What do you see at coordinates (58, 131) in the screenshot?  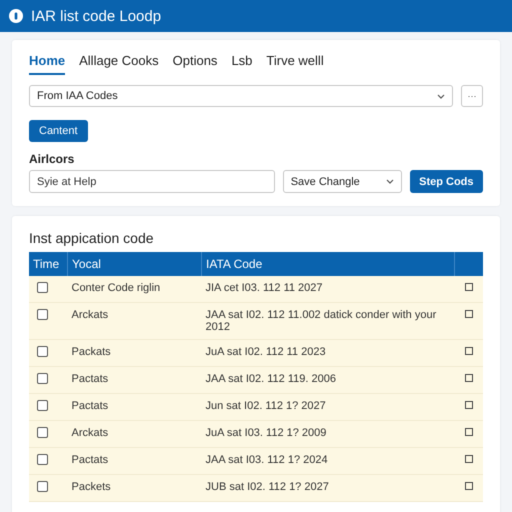 I see `content-button: Cantent` at bounding box center [58, 131].